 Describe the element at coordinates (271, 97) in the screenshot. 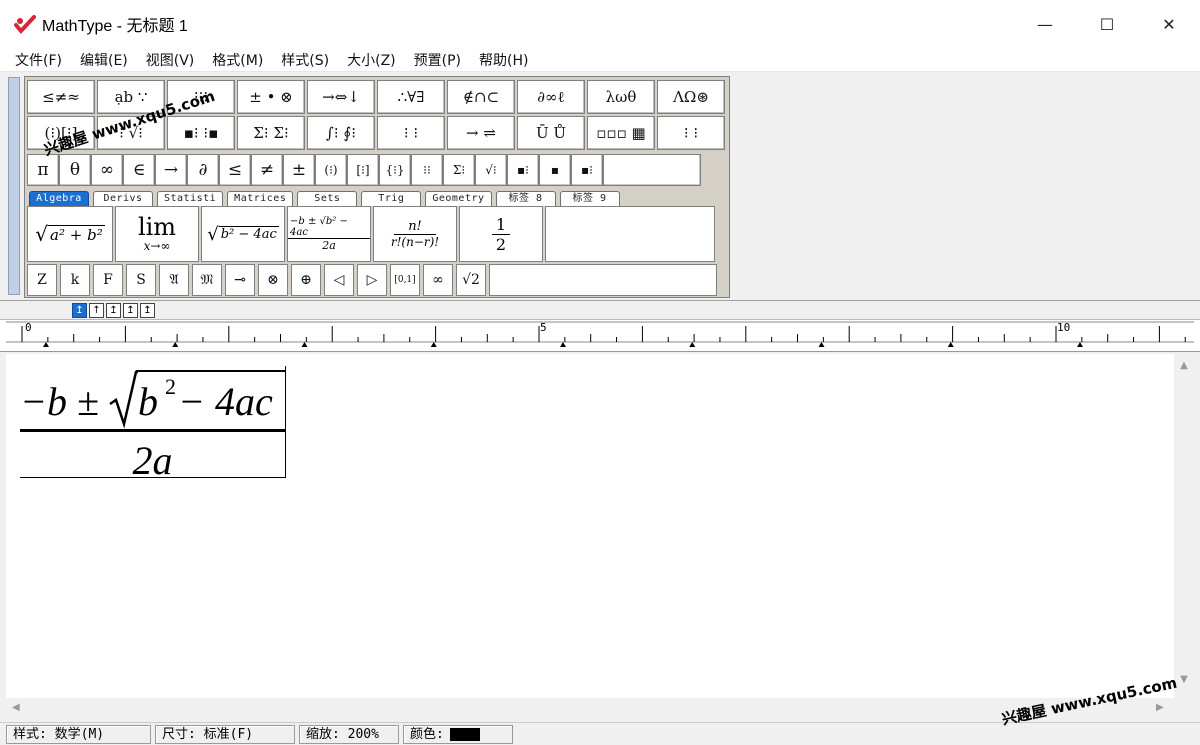

I see `operators-palette-button: ± • ⊗` at that location.